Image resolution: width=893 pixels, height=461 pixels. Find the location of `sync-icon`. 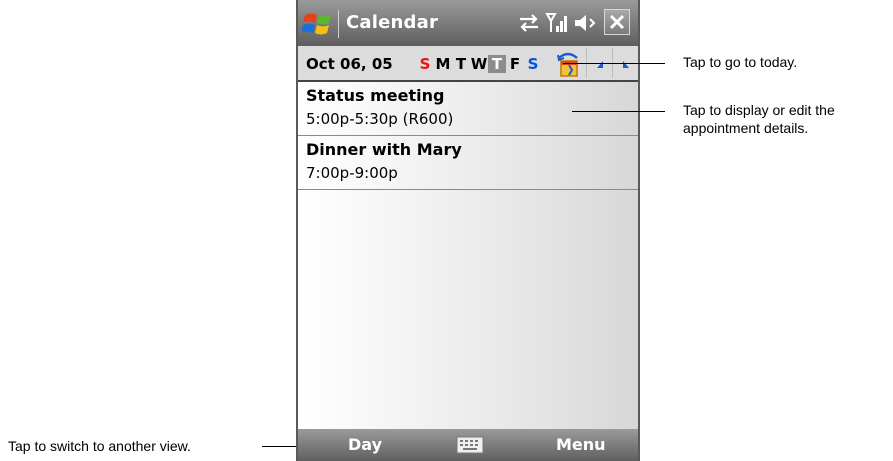

sync-icon is located at coordinates (529, 23).